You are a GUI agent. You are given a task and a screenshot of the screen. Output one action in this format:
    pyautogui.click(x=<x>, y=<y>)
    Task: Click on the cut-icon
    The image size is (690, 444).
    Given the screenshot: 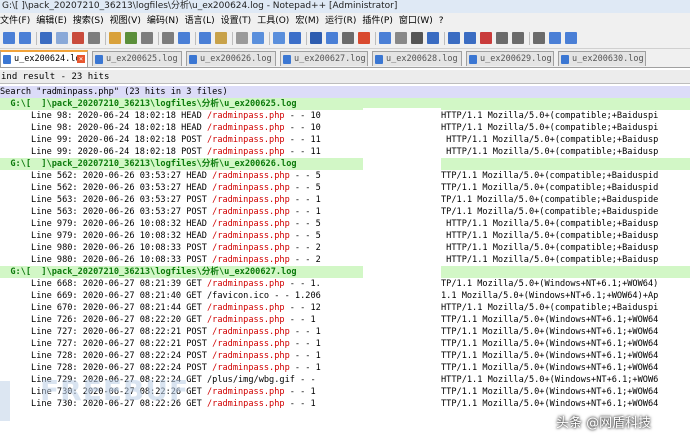 What is the action you would take?
    pyautogui.click(x=131, y=38)
    